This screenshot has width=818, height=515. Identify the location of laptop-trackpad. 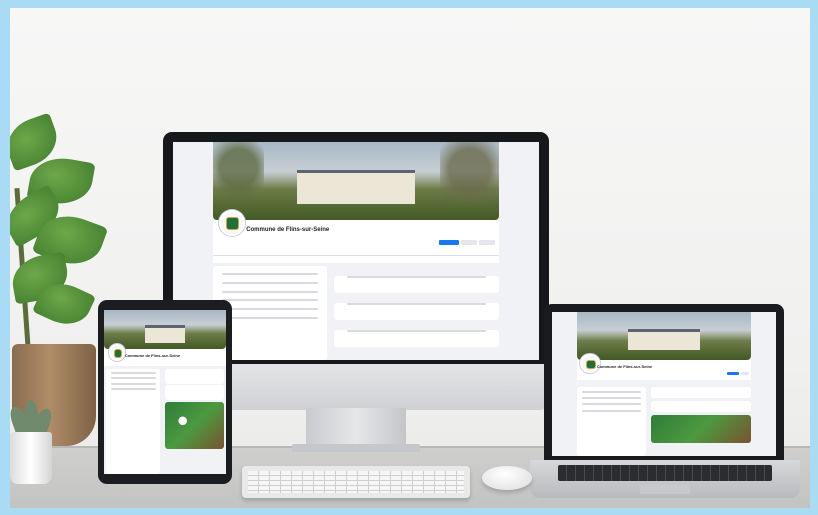
(665, 489).